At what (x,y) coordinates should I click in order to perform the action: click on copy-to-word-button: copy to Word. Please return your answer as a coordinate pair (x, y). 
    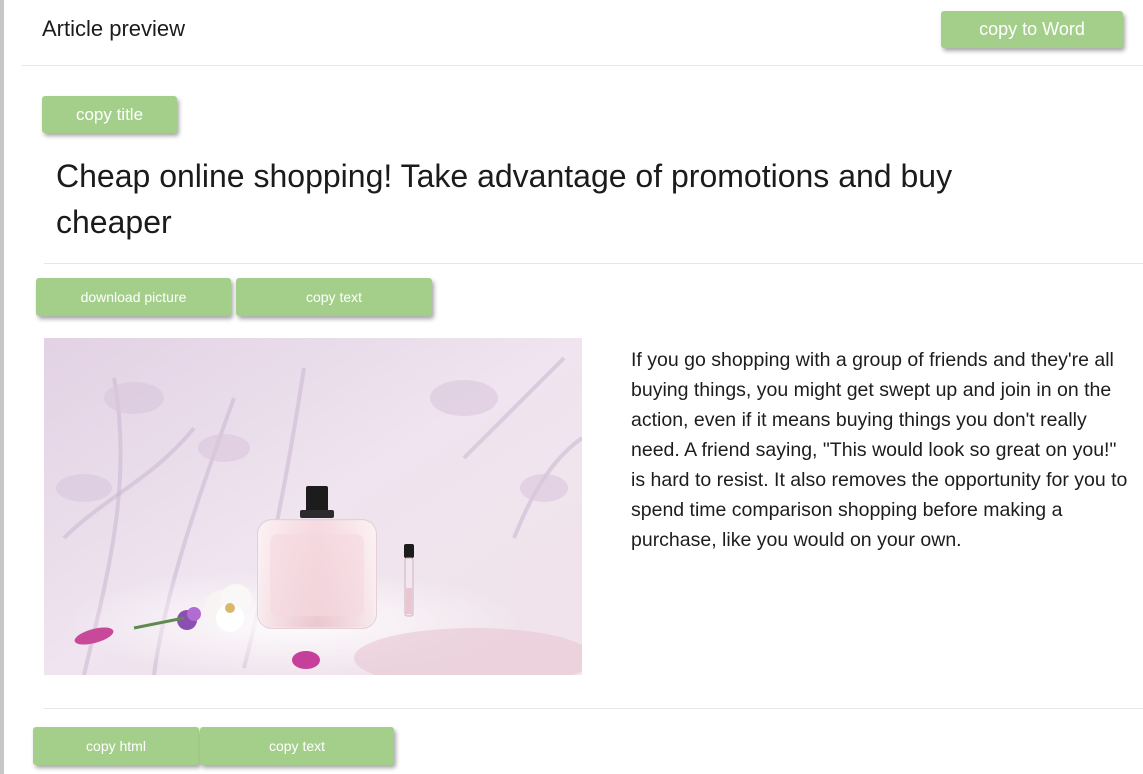
    Looking at the image, I should click on (1032, 29).